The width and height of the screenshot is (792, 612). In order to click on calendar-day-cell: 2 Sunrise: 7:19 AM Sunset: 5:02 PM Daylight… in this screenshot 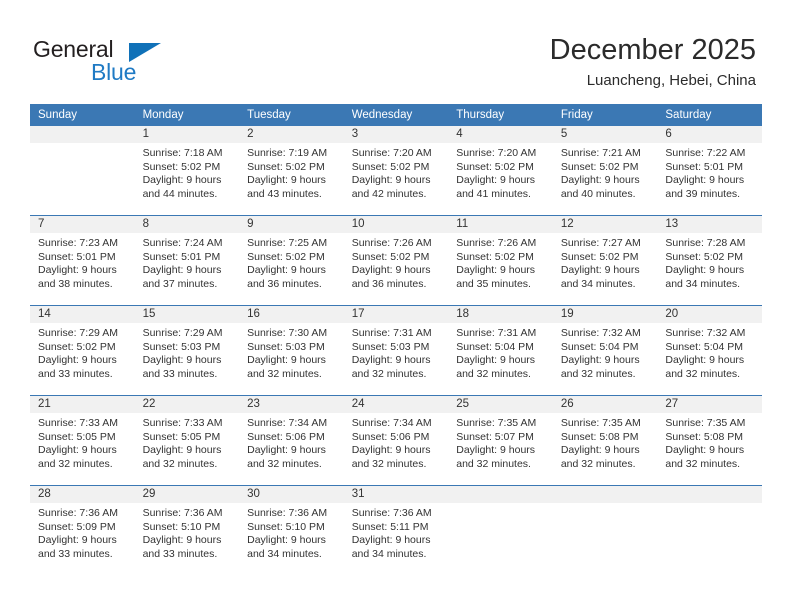, I will do `click(291, 171)`.